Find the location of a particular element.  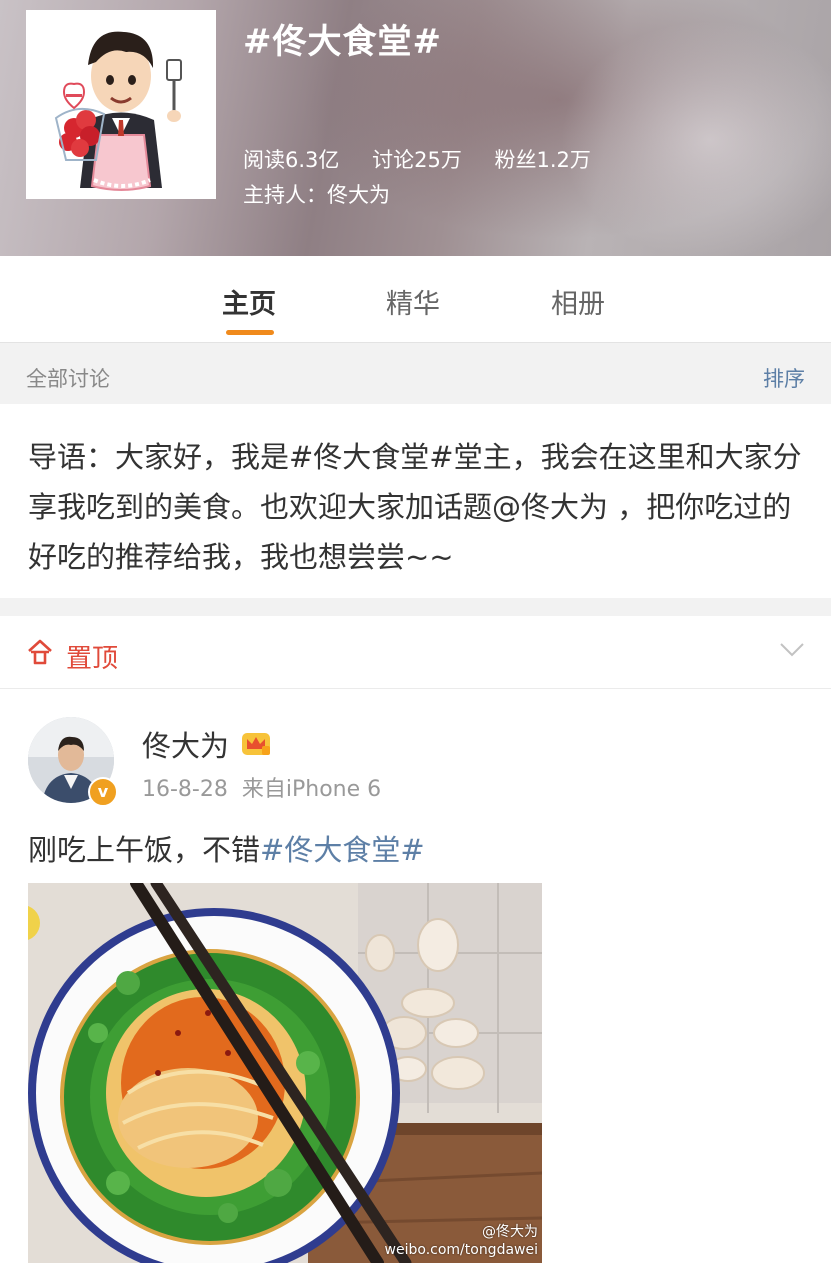

post-meta: 16-8-28 来自iPhone 6 is located at coordinates (261, 787).